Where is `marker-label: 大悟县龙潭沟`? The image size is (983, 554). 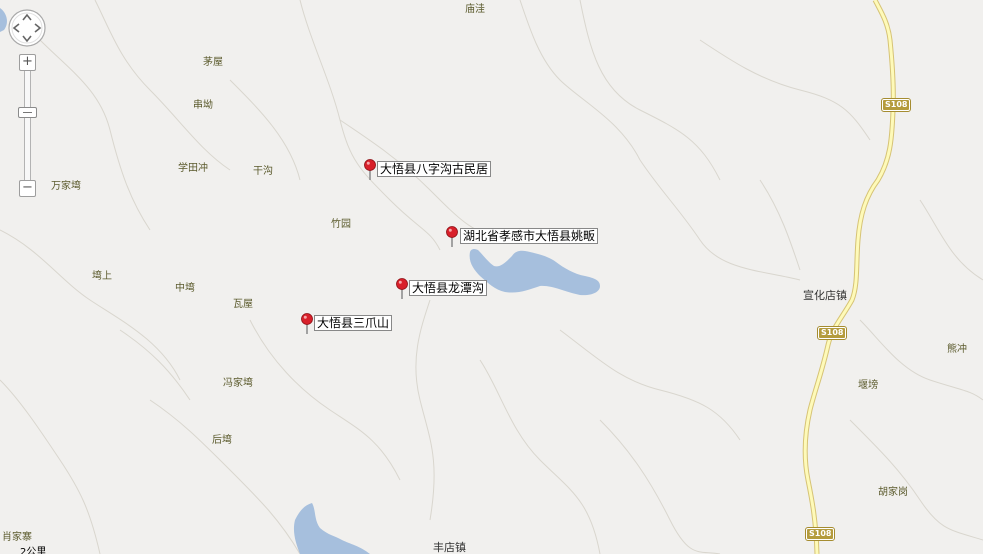 marker-label: 大悟县龙潭沟 is located at coordinates (448, 288).